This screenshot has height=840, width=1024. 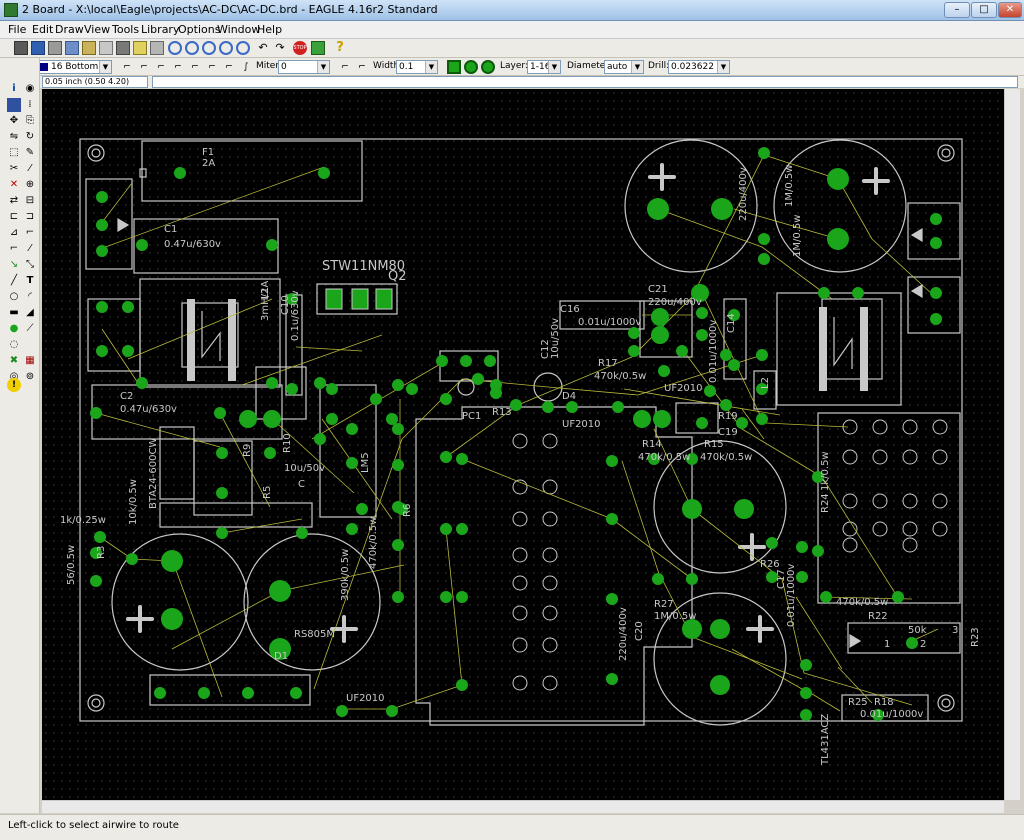 What do you see at coordinates (454, 67) in the screenshot?
I see `via-square-icon` at bounding box center [454, 67].